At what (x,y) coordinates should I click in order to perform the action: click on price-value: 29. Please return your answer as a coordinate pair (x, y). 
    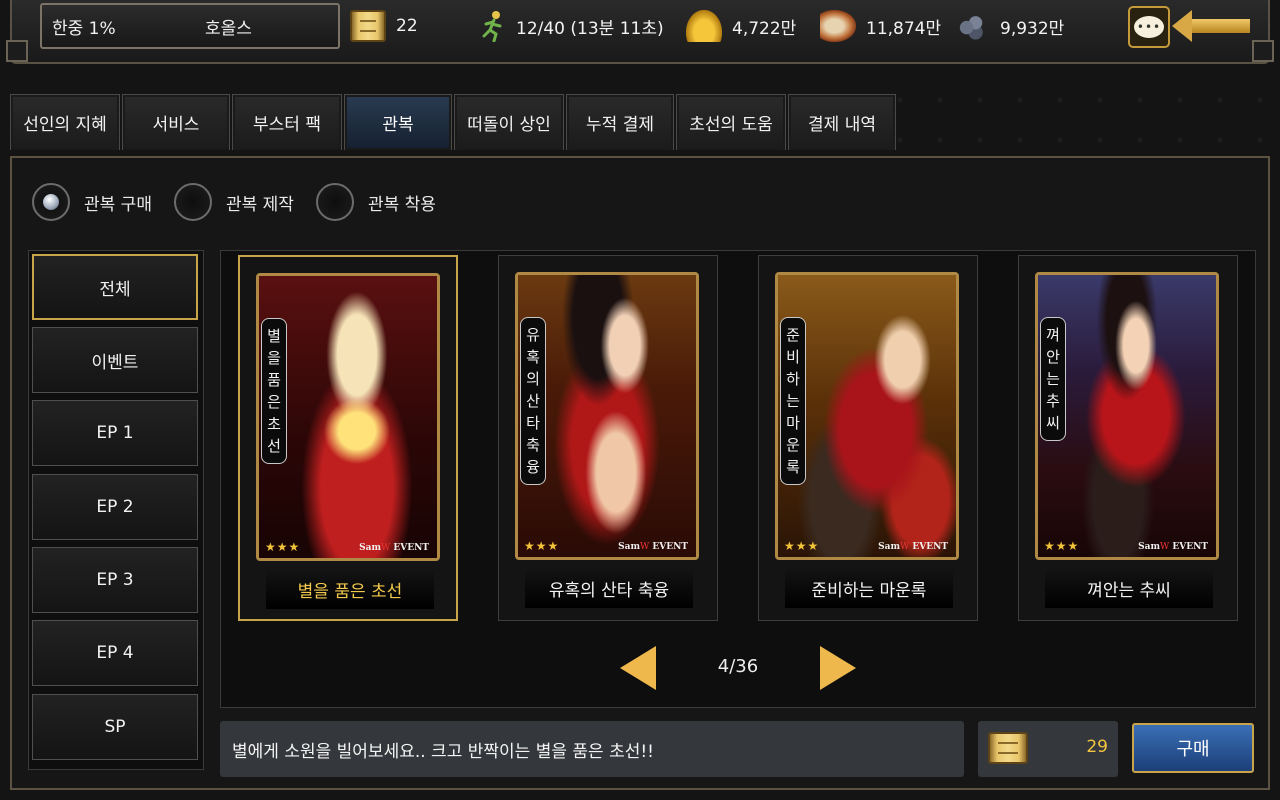
    Looking at the image, I should click on (1097, 747).